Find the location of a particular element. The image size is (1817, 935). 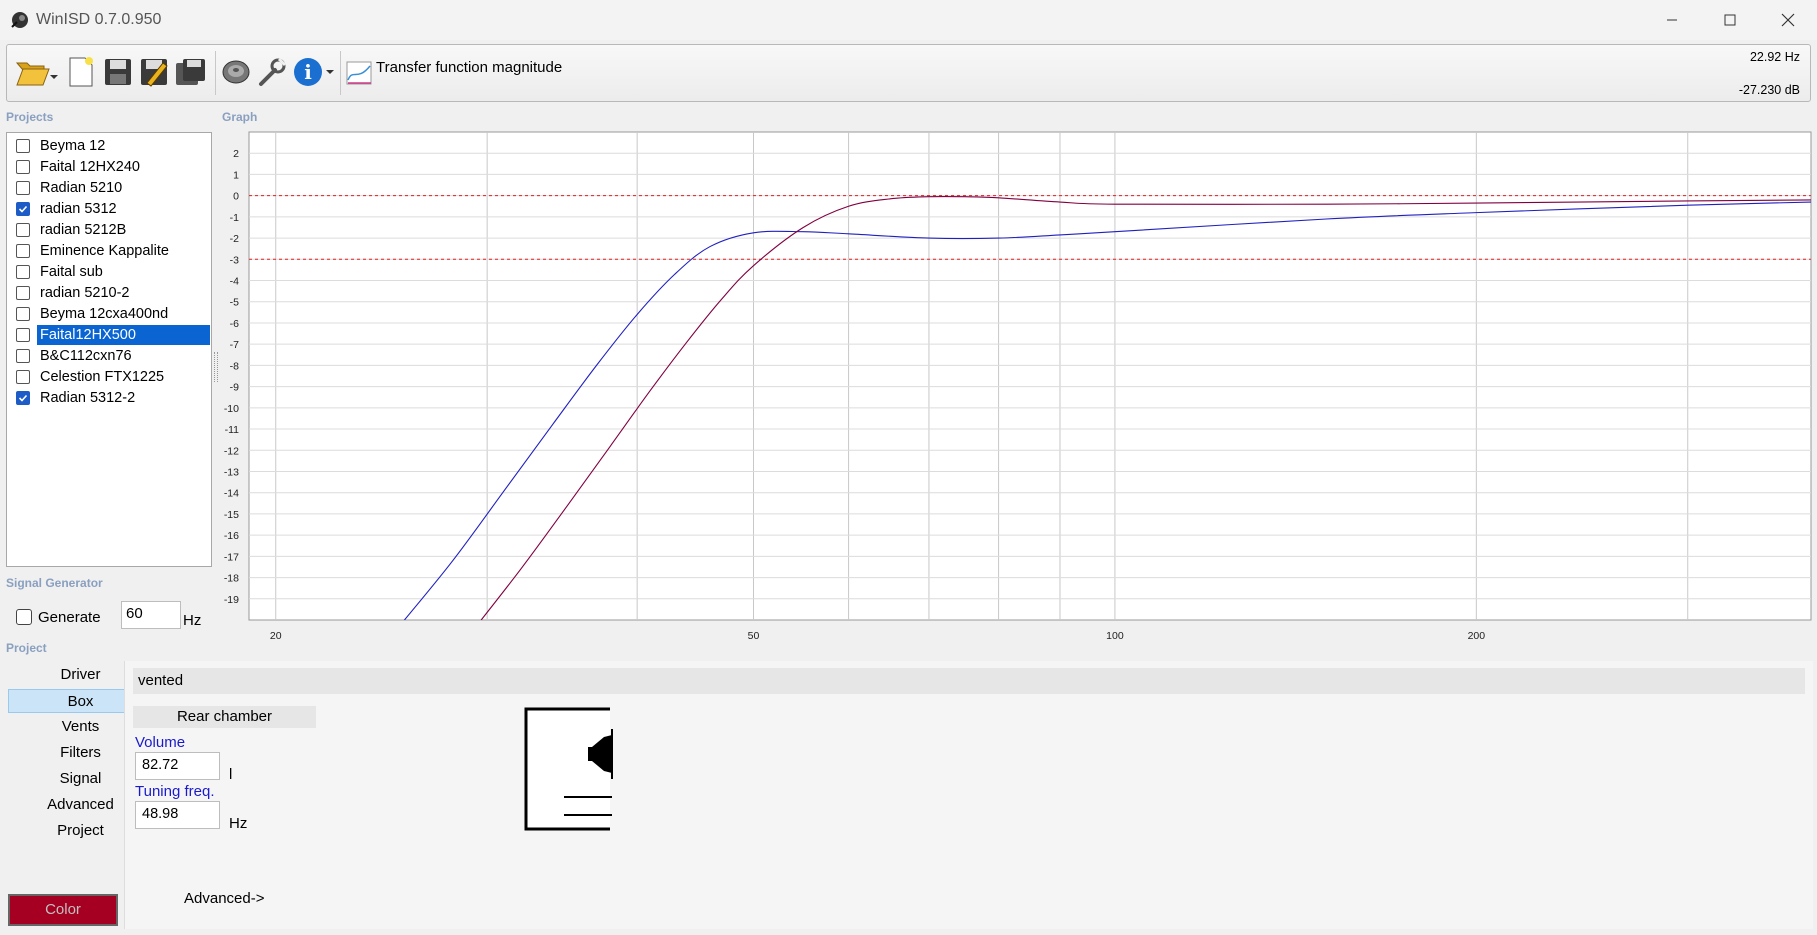

winisd-app-icon is located at coordinates (19, 20).